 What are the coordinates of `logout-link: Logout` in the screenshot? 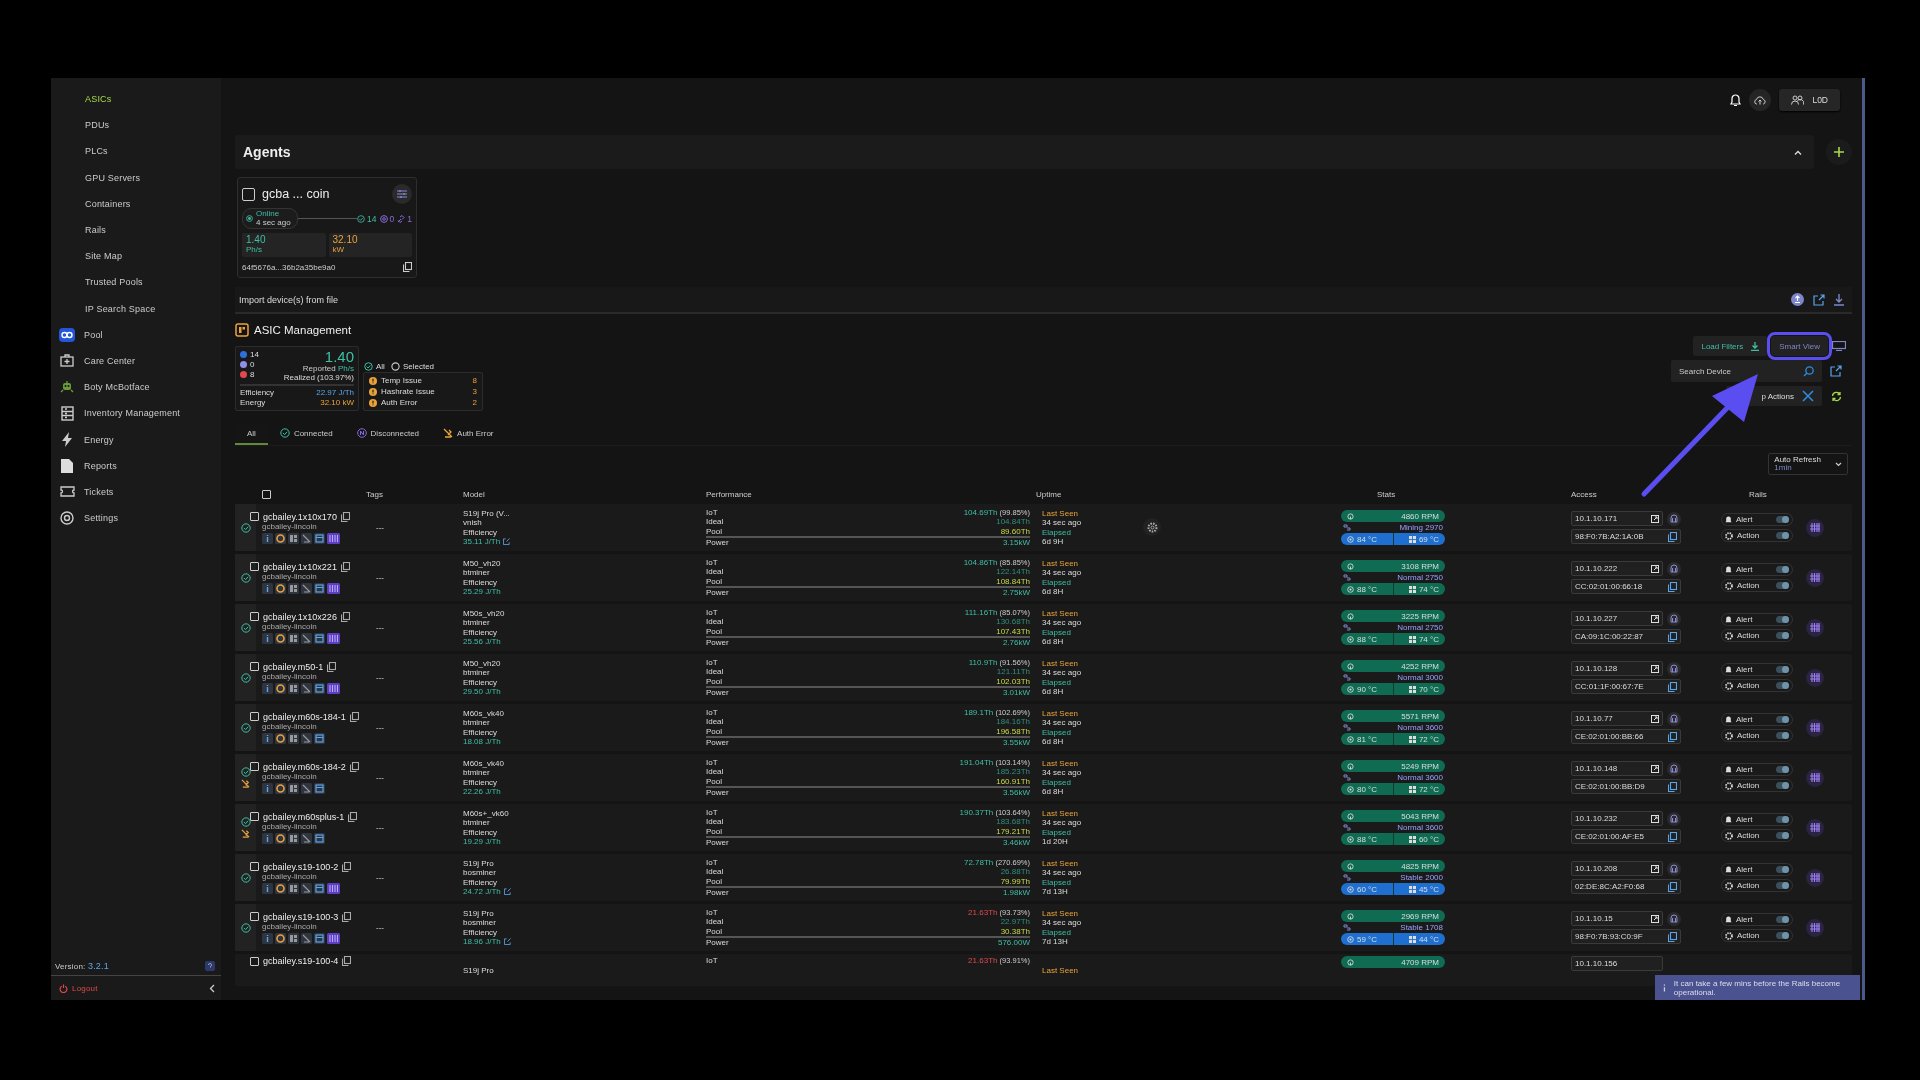 It's located at (78, 988).